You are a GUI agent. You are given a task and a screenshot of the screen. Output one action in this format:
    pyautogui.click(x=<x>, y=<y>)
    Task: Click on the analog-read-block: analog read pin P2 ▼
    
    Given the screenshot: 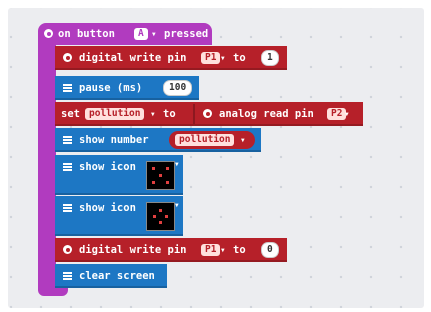 What is the action you would take?
    pyautogui.click(x=278, y=114)
    